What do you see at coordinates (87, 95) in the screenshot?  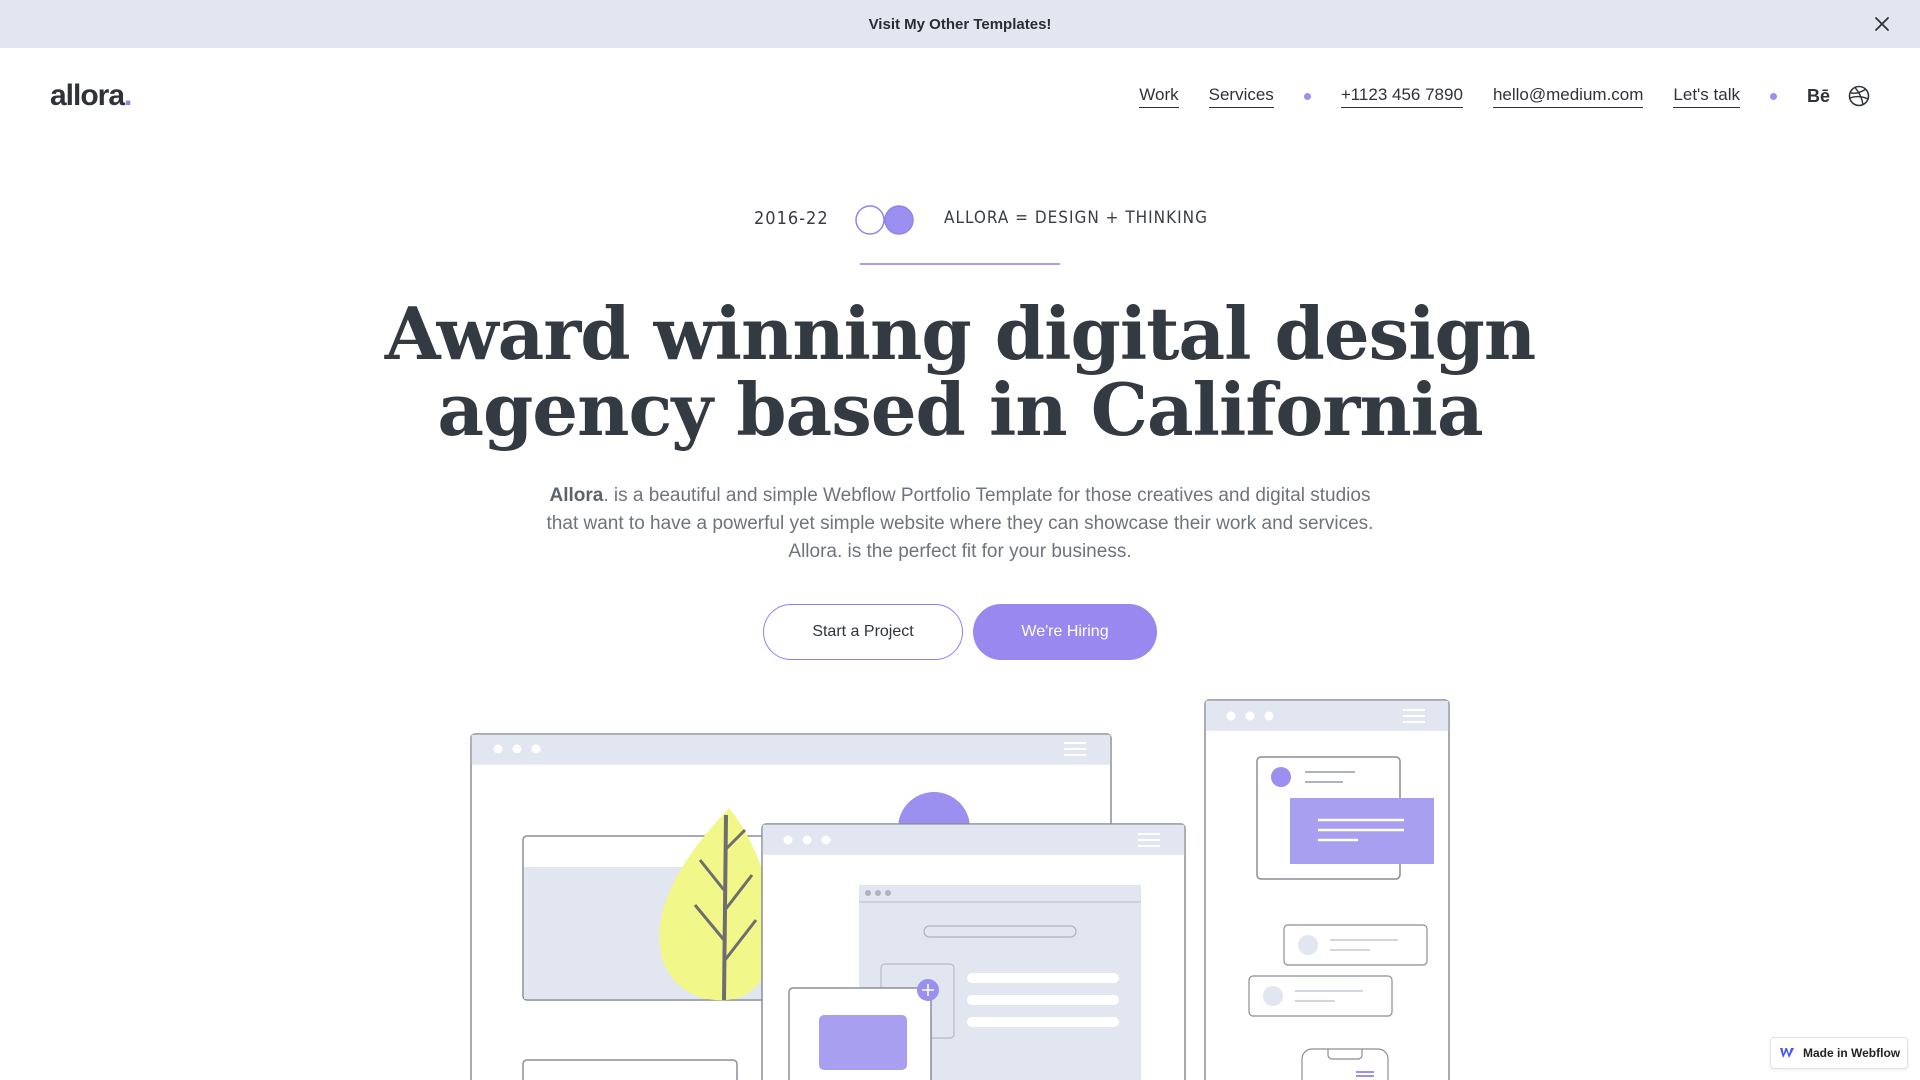 I see `logo-text: allora` at bounding box center [87, 95].